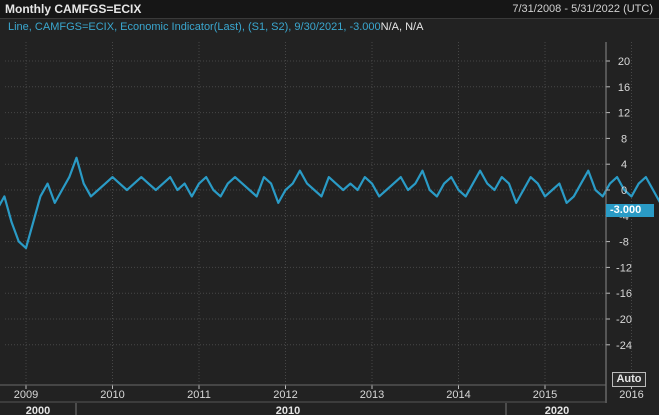 This screenshot has height=415, width=659. Describe the element at coordinates (624, 243) in the screenshot. I see `y-tick-label: -8` at that location.